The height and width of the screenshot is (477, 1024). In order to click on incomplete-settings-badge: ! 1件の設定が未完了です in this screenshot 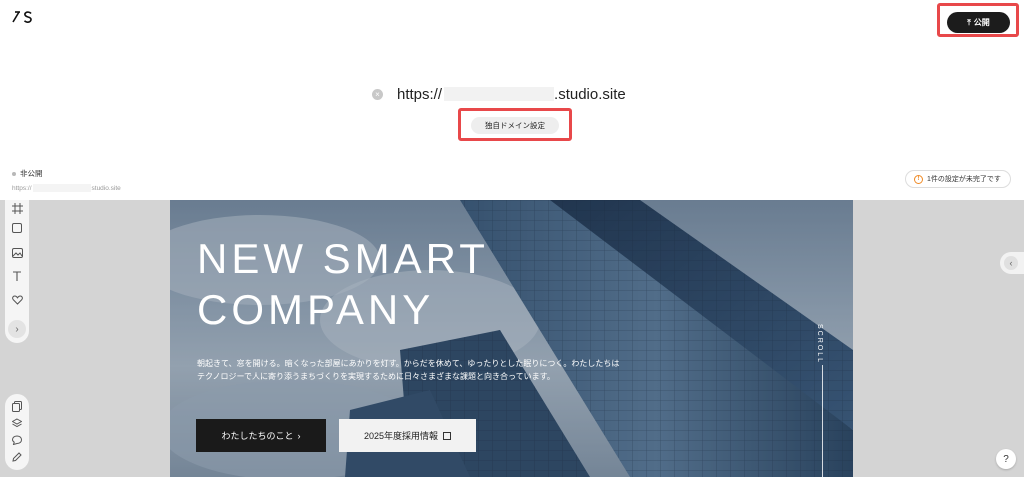, I will do `click(958, 179)`.